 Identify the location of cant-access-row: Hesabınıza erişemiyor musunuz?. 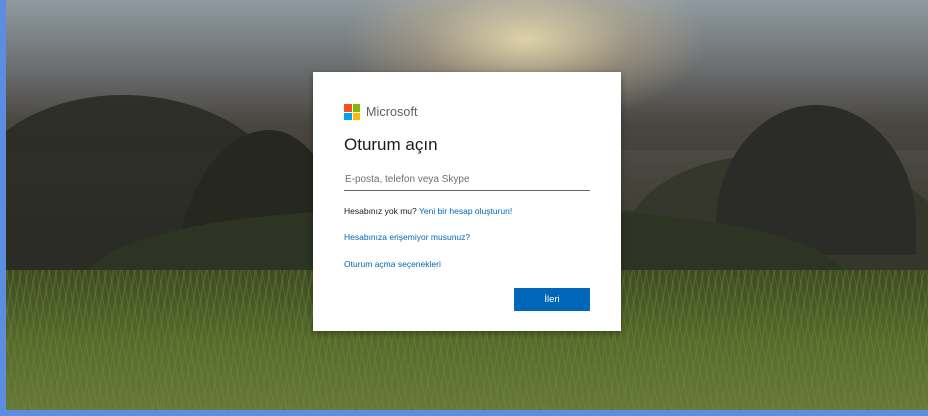
(467, 237).